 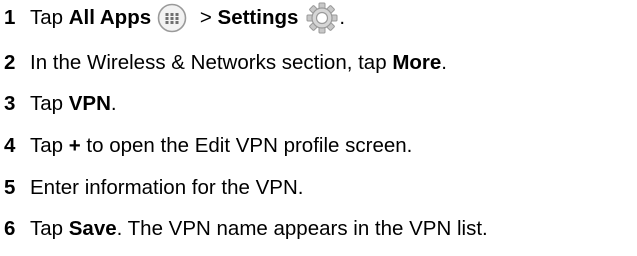 I want to click on step-number: 2, so click(x=10, y=62).